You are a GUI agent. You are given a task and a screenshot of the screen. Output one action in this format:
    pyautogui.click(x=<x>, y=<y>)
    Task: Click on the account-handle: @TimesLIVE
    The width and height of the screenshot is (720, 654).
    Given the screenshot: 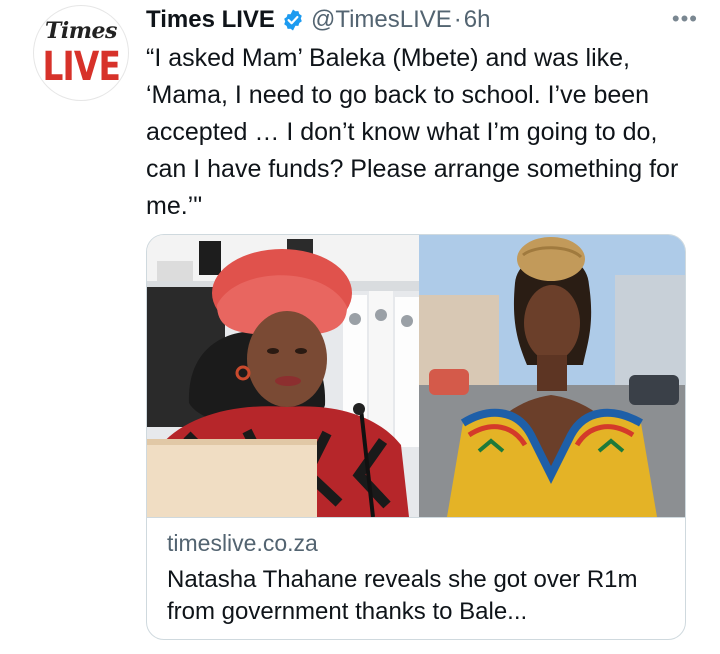 What is the action you would take?
    pyautogui.click(x=381, y=20)
    